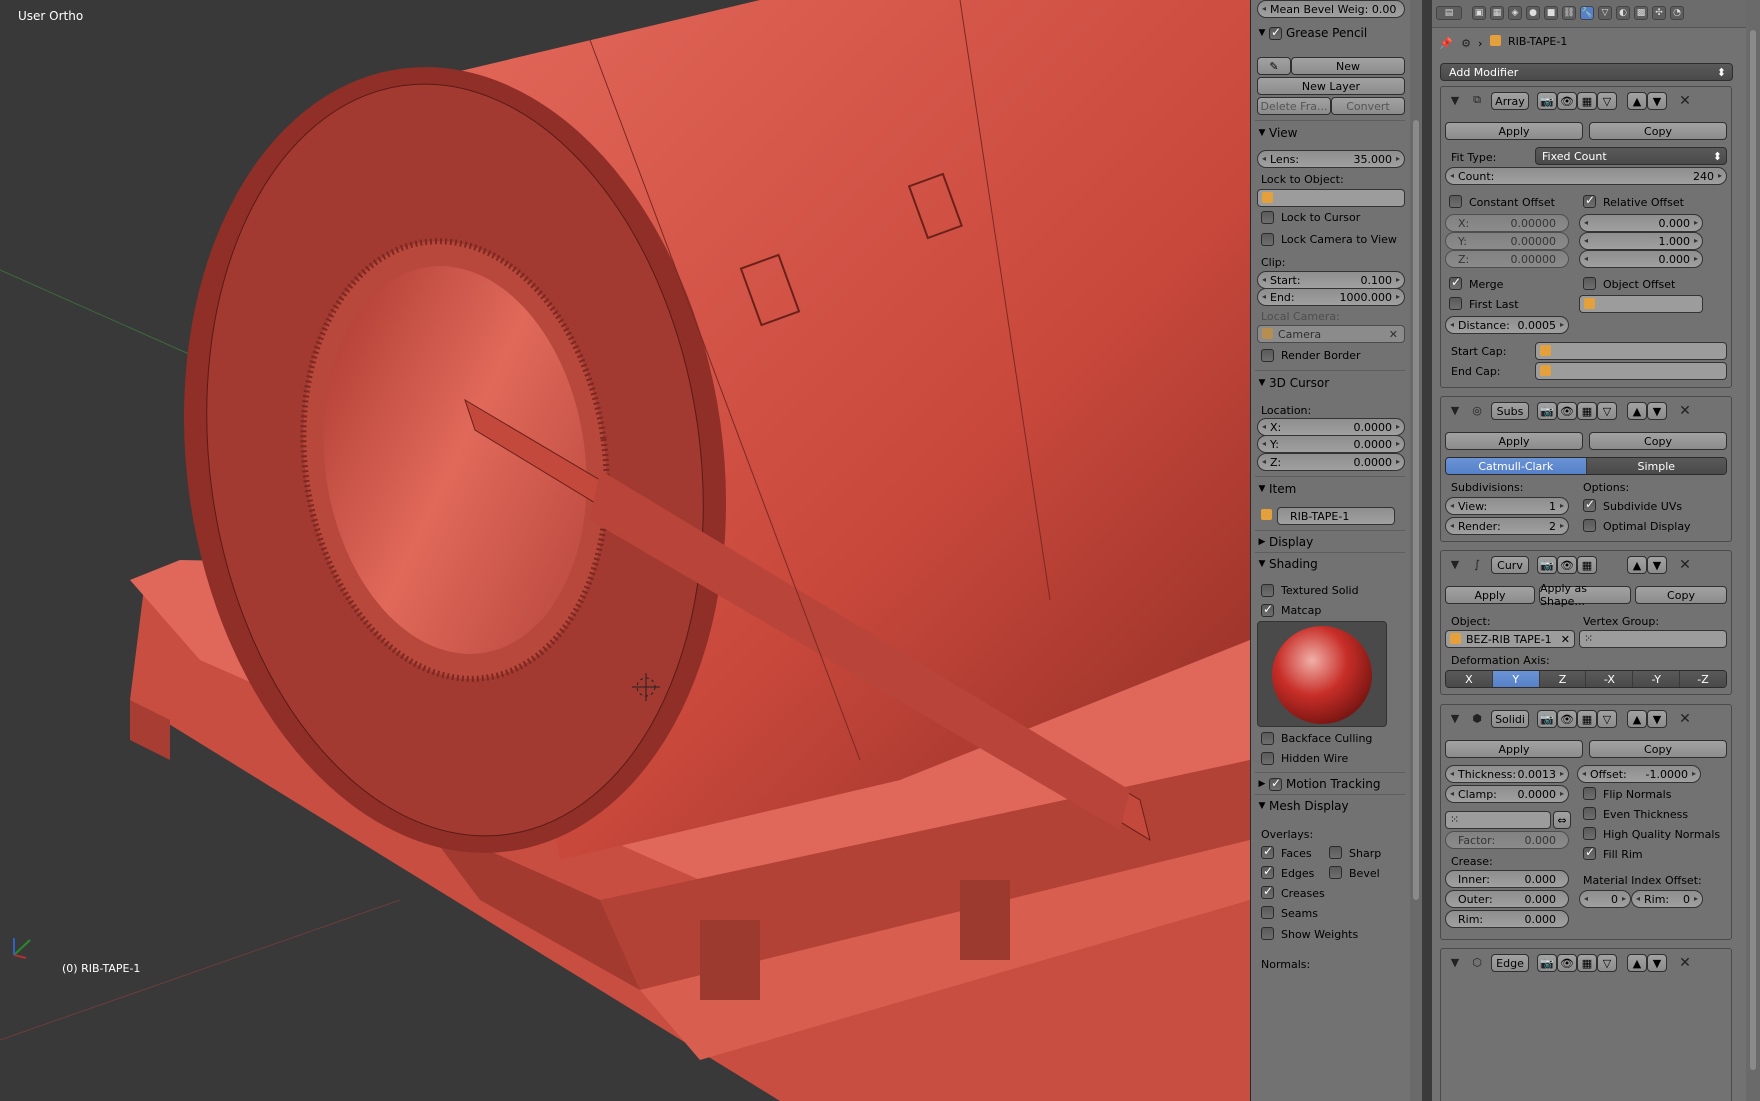  What do you see at coordinates (1507, 506) in the screenshot?
I see `view-levels-field: ◂ View: 1 ▸` at bounding box center [1507, 506].